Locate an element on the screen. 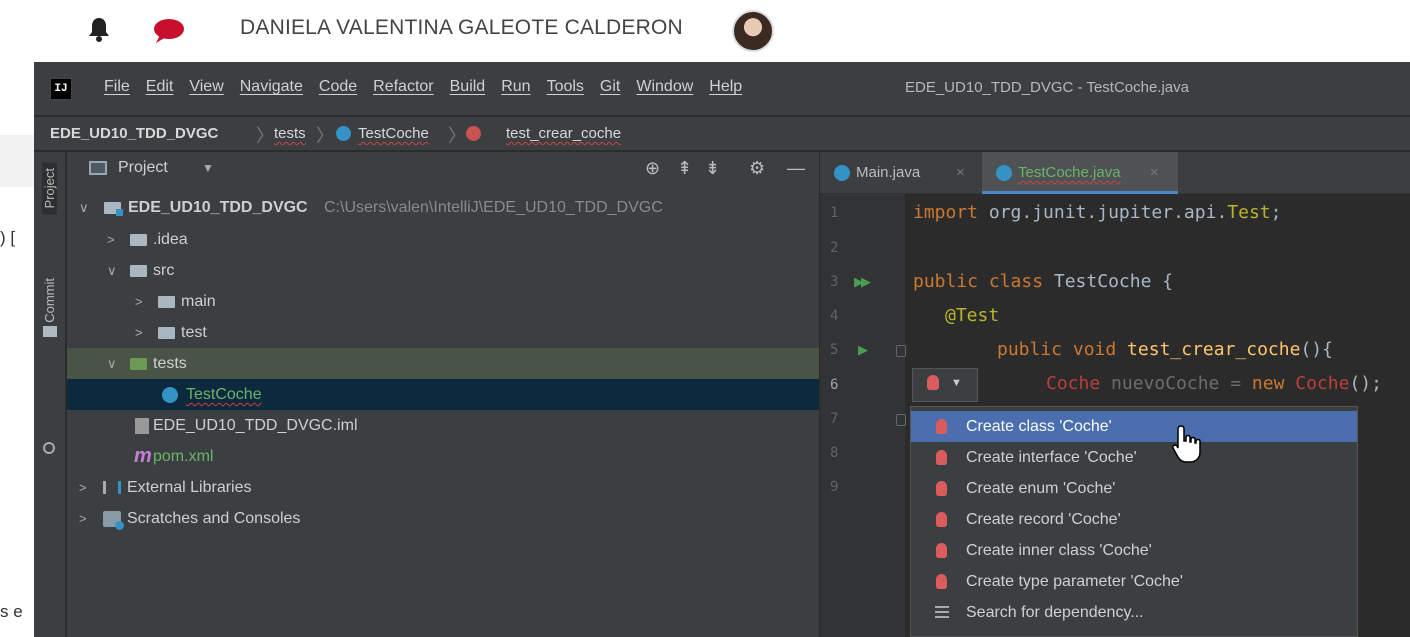  intention-actions-button: ▼ is located at coordinates (945, 385).